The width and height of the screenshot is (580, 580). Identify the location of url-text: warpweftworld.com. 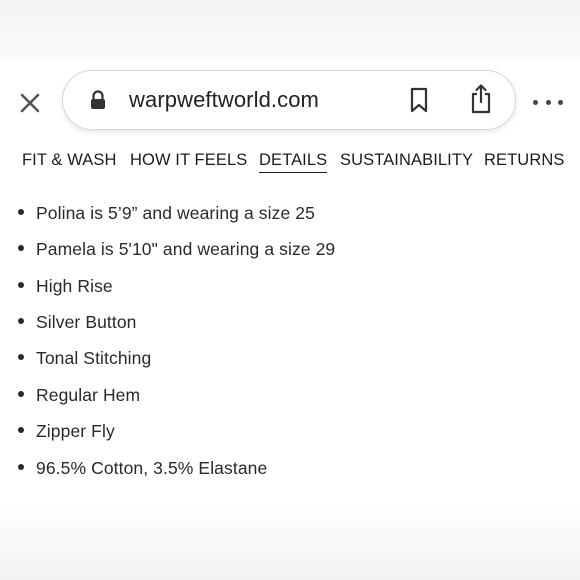
(224, 99).